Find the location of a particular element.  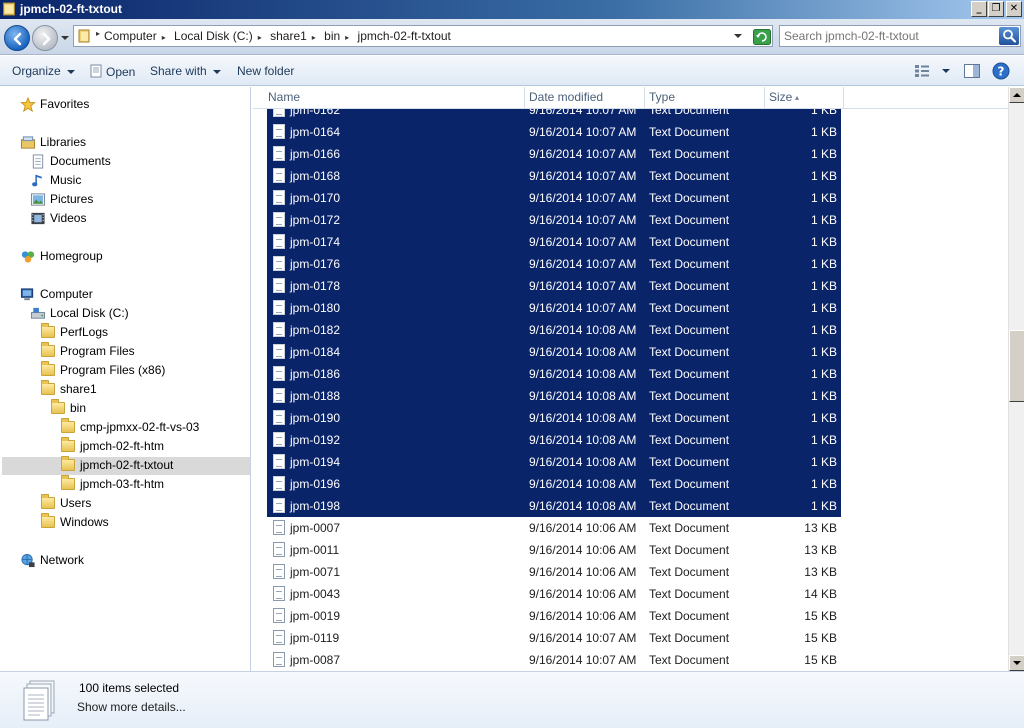

breadcrumb-share1: share1 is located at coordinates (288, 36).